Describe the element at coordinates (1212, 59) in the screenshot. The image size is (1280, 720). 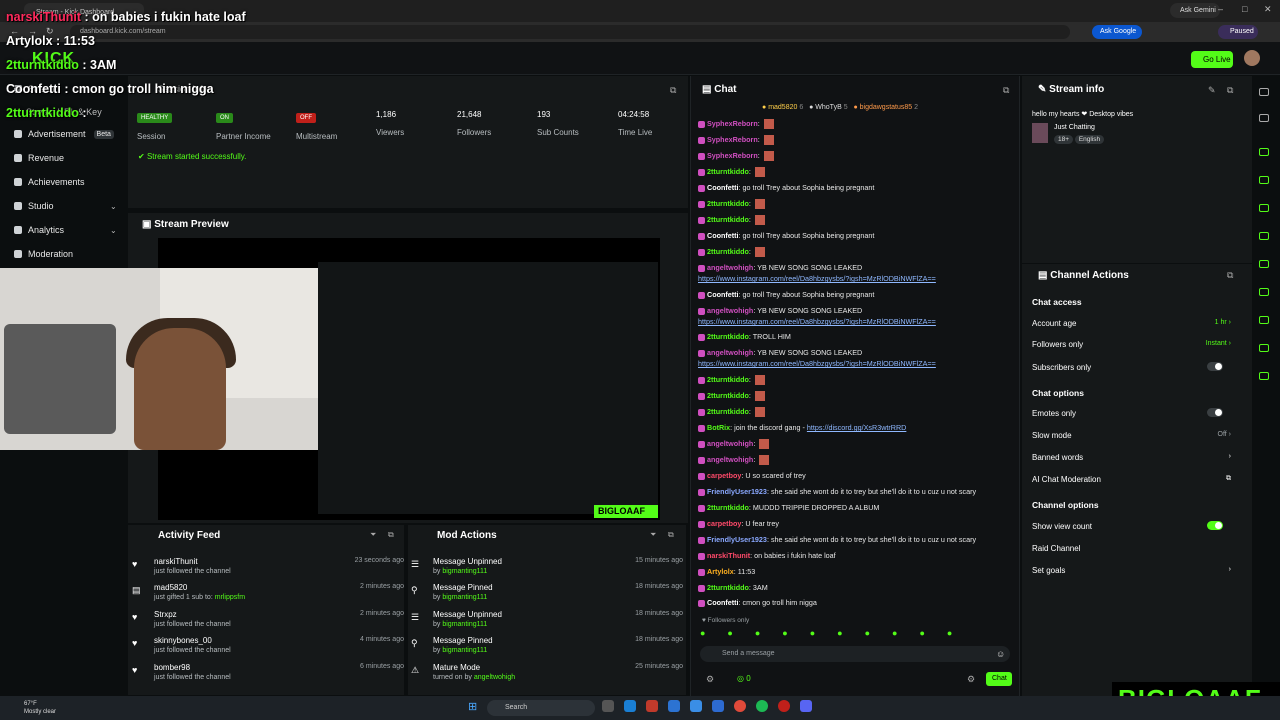
I see `go-live-button: Go Live` at that location.